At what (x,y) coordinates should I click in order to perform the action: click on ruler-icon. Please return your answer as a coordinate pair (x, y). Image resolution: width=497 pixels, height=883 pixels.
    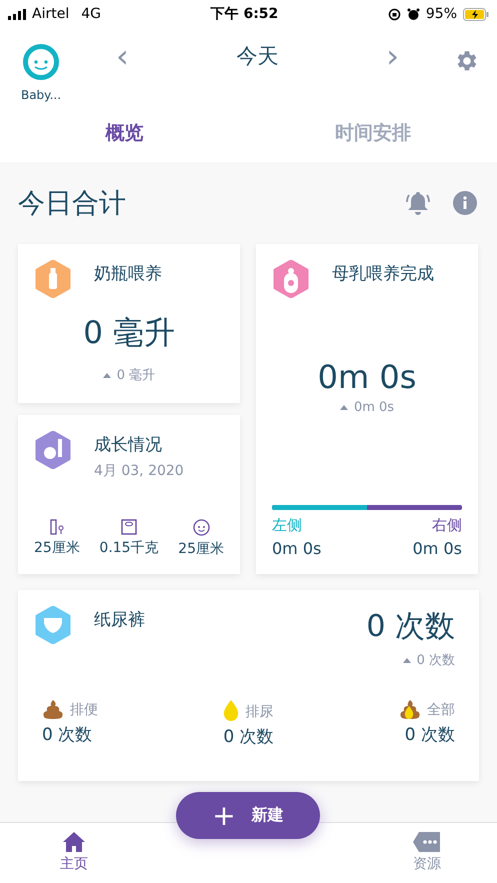
    Looking at the image, I should click on (56, 527).